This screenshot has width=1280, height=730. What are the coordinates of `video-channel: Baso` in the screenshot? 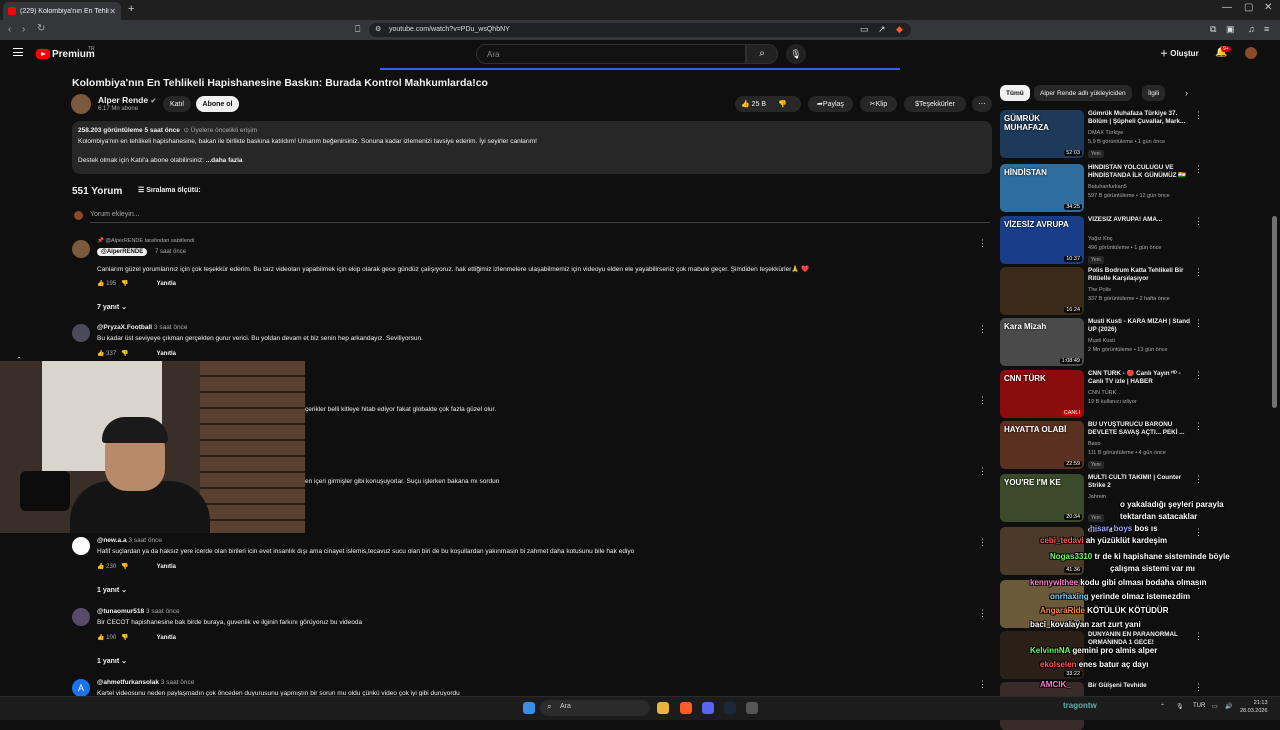 It's located at (1094, 444).